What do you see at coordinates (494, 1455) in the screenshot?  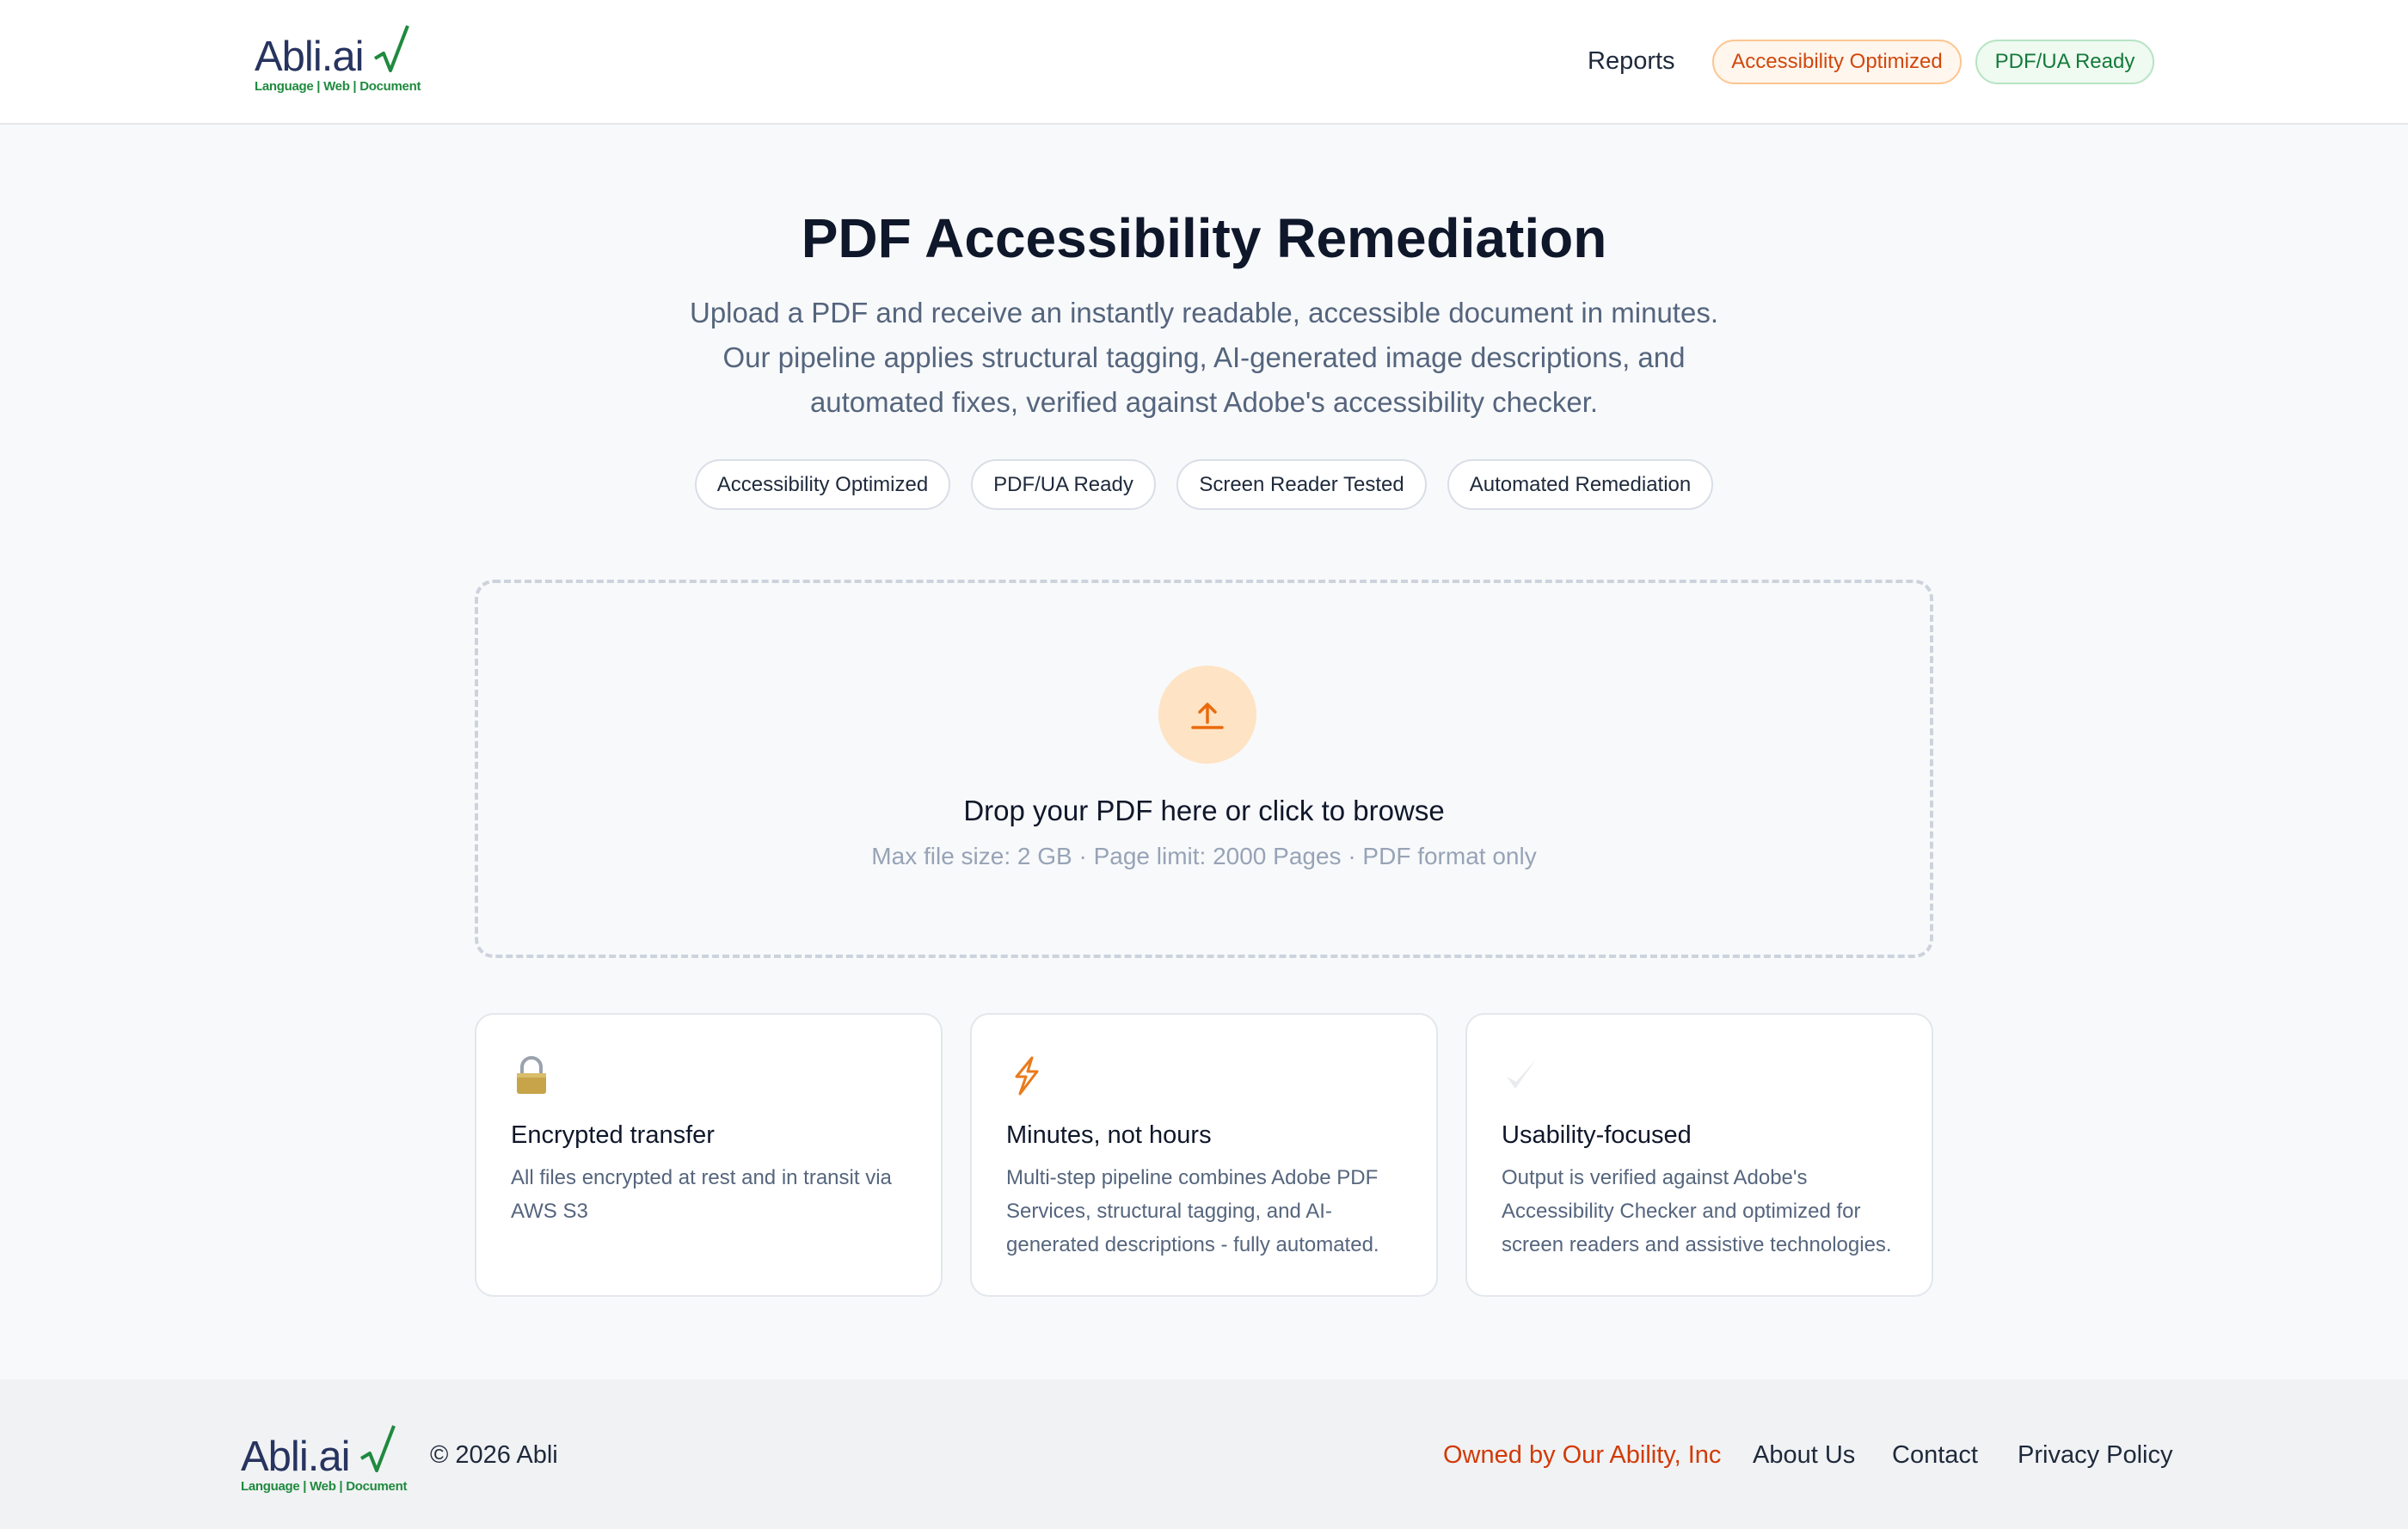 I see `copyright-text: © 2026 Abli` at bounding box center [494, 1455].